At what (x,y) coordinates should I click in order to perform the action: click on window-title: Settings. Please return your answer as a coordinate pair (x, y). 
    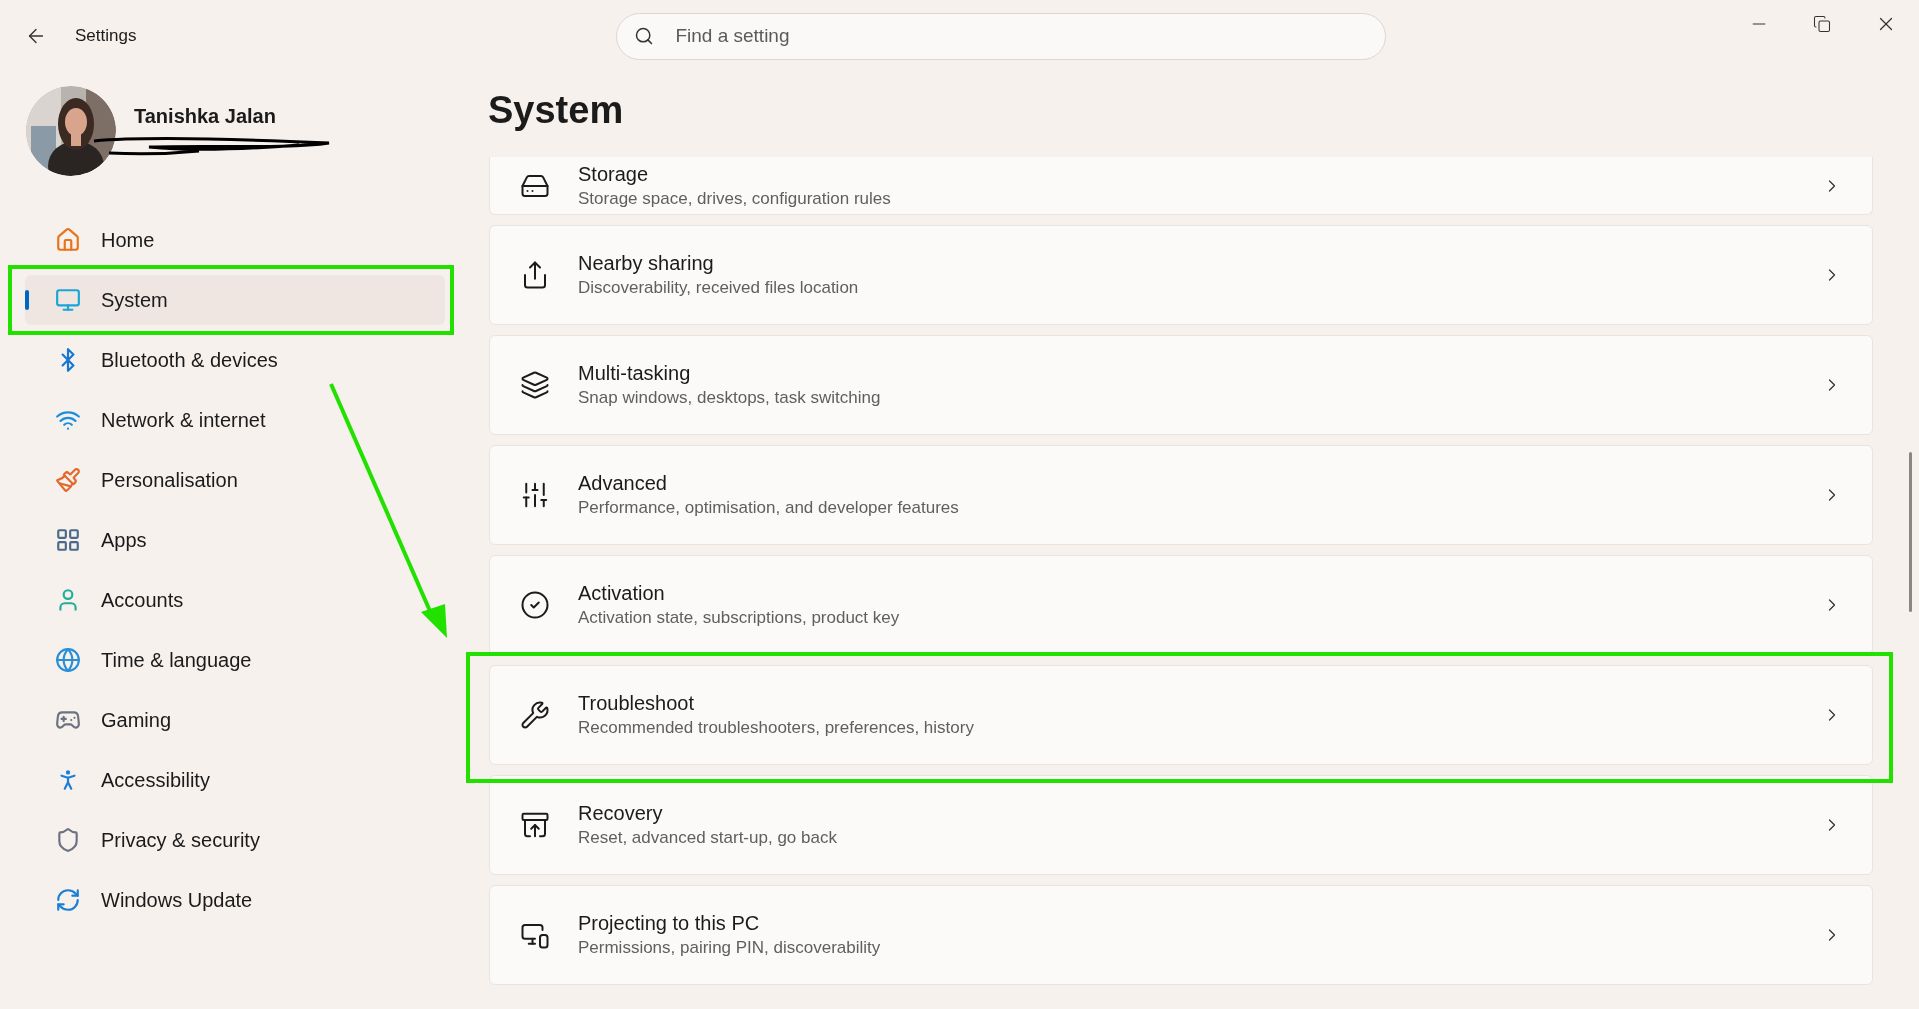
    Looking at the image, I should click on (106, 36).